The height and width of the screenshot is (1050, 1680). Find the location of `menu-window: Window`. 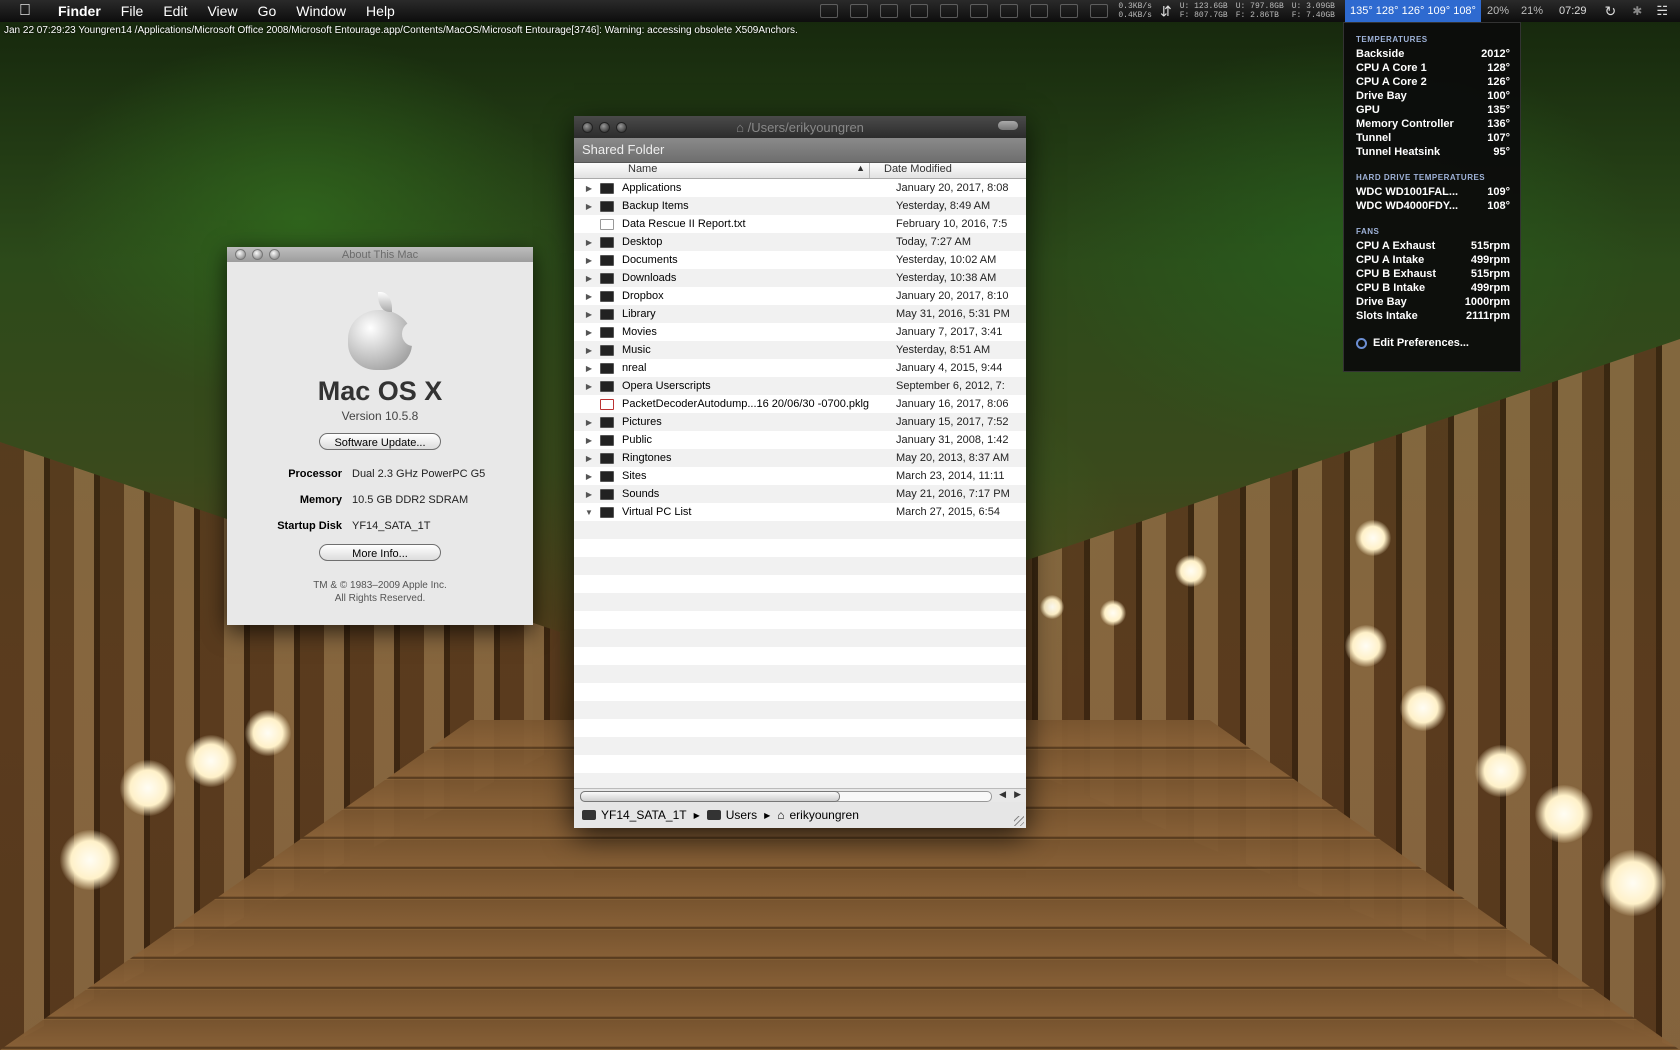

menu-window: Window is located at coordinates (321, 11).